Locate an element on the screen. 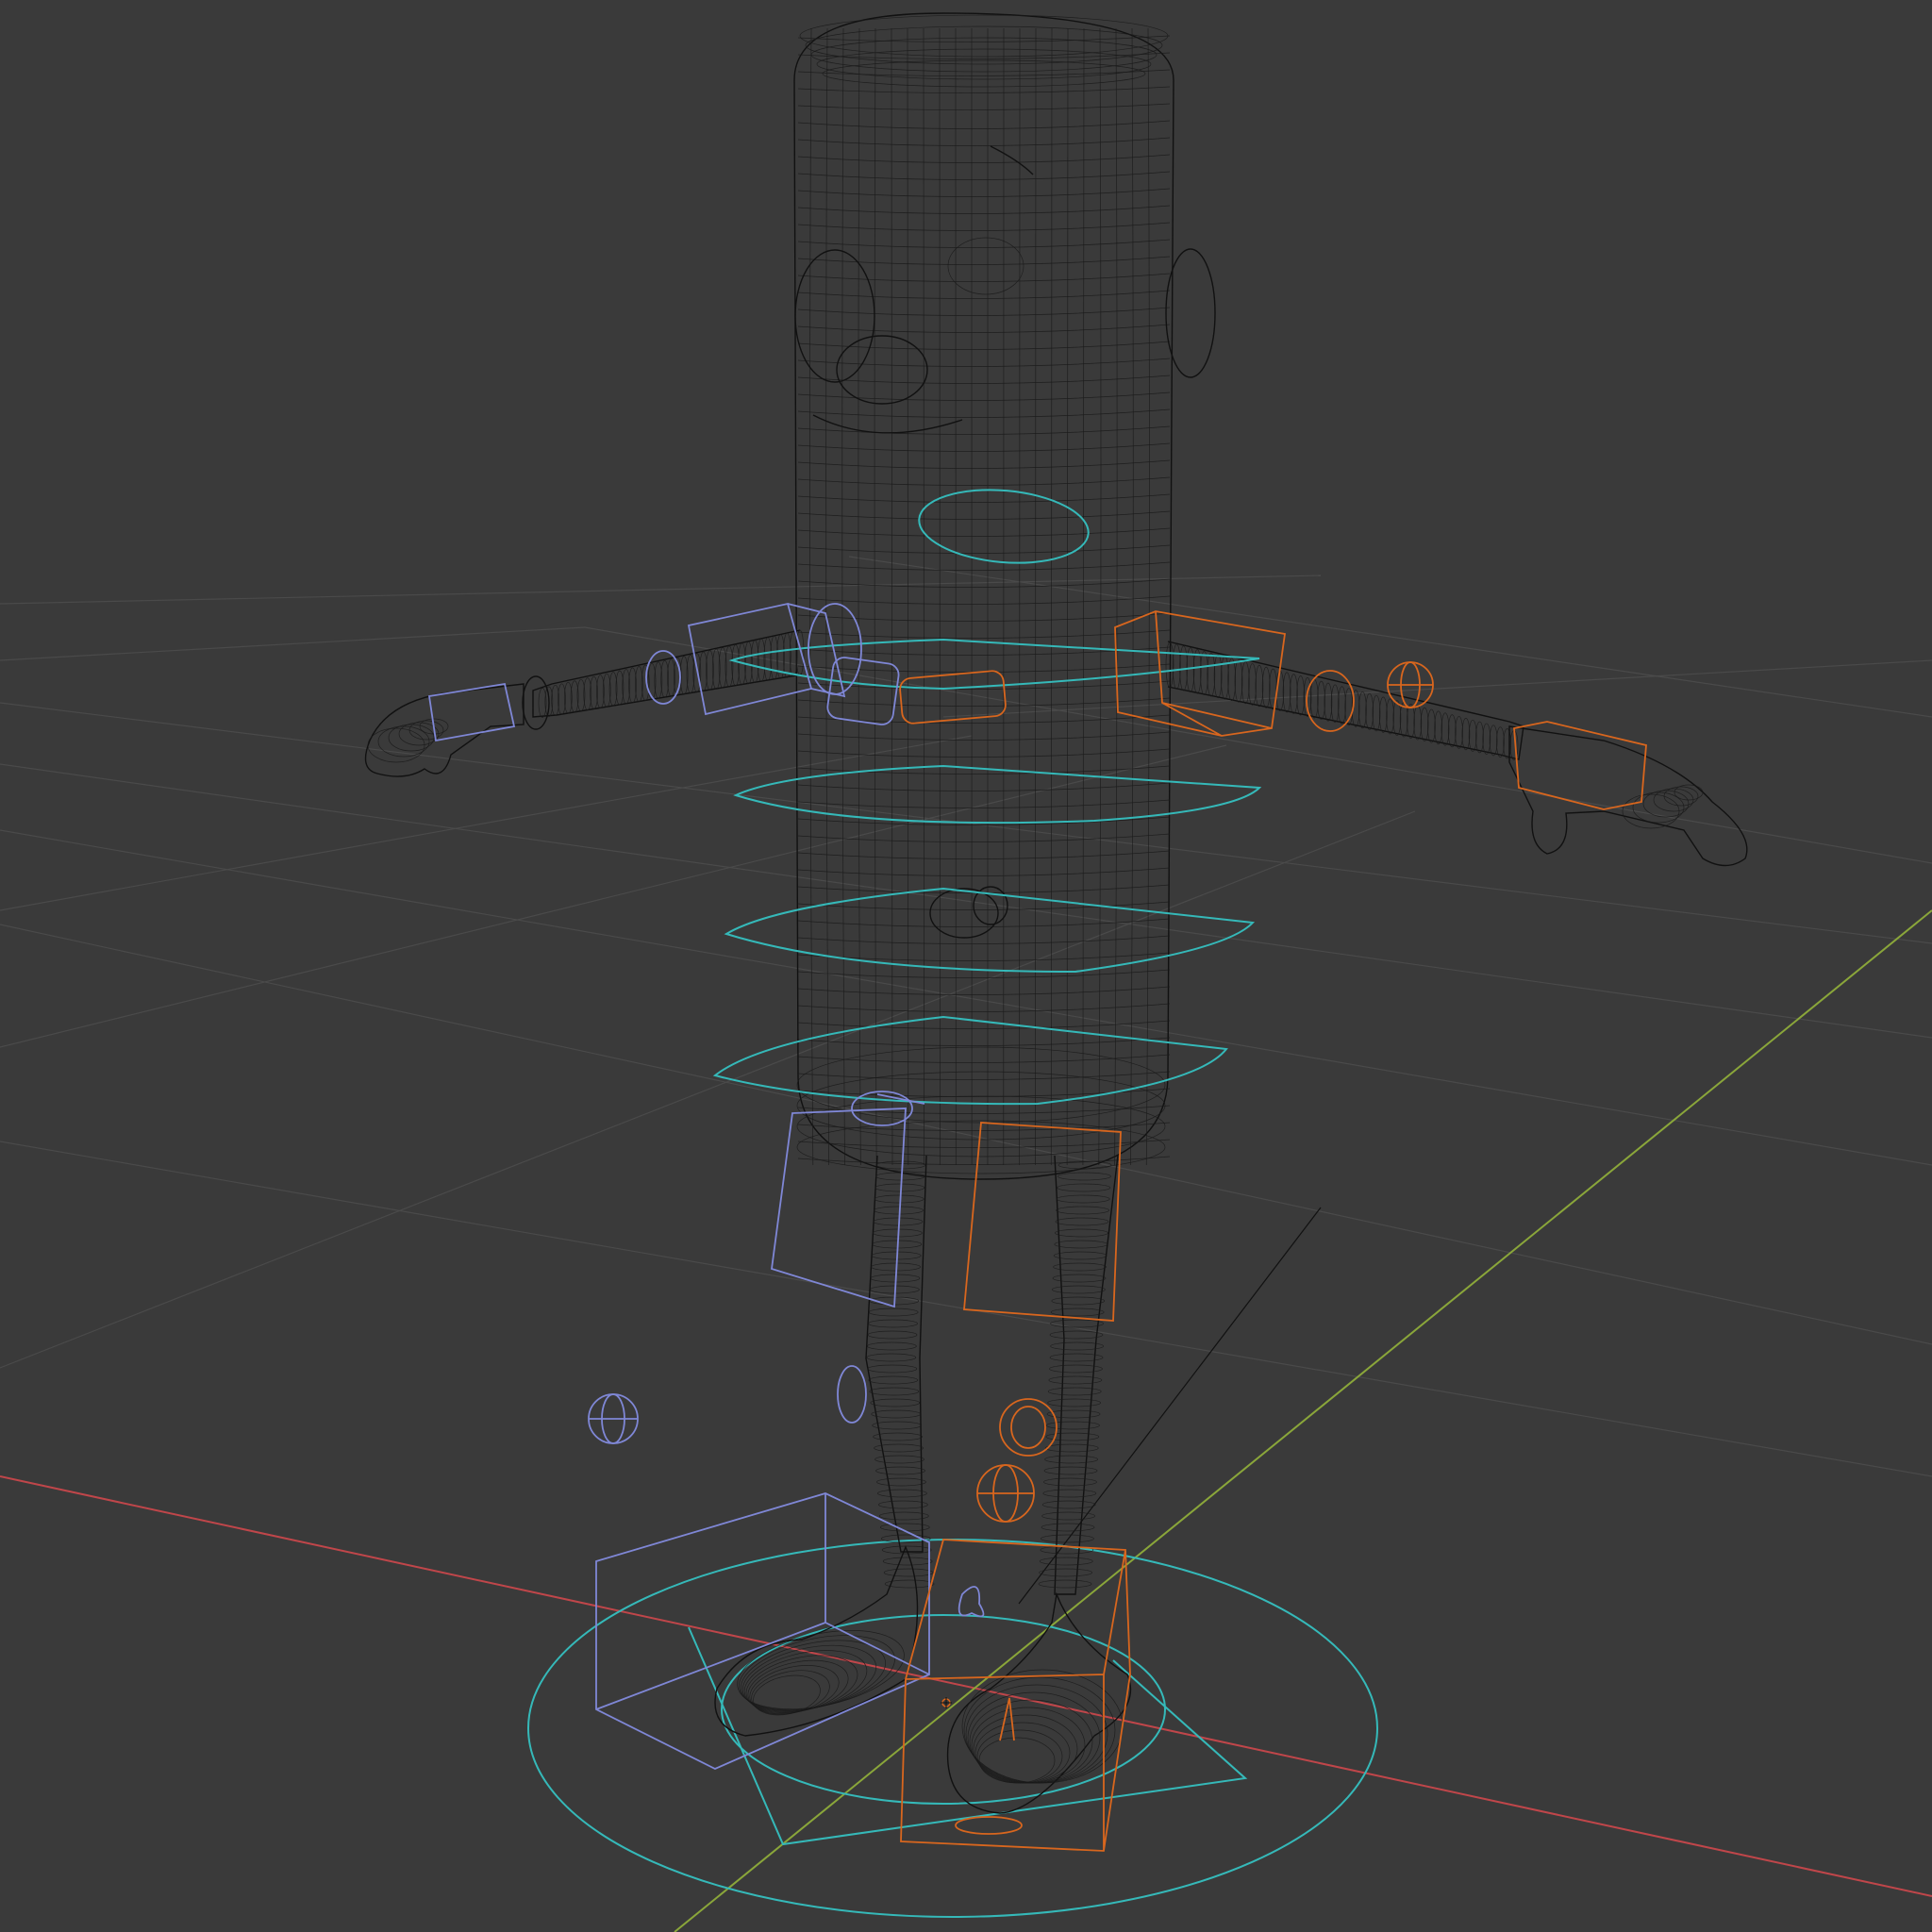  left-ear is located at coordinates (834, 316).